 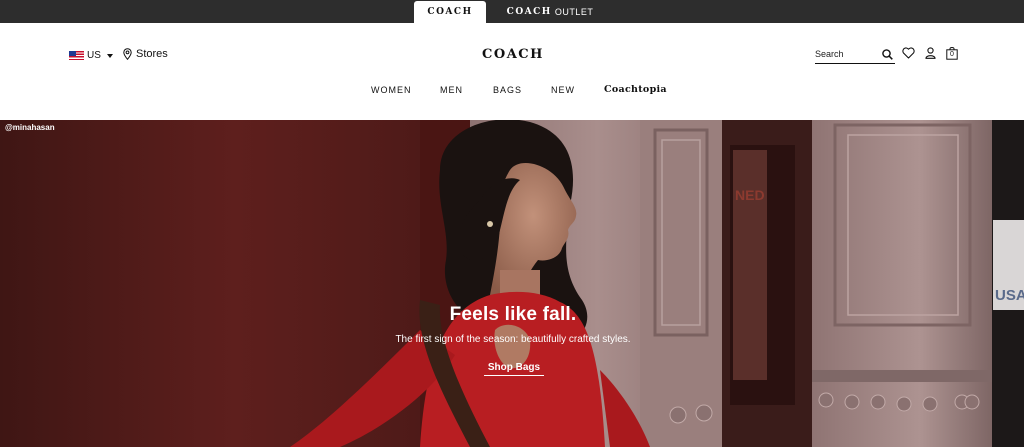 What do you see at coordinates (94, 55) in the screenshot?
I see `country-label: US` at bounding box center [94, 55].